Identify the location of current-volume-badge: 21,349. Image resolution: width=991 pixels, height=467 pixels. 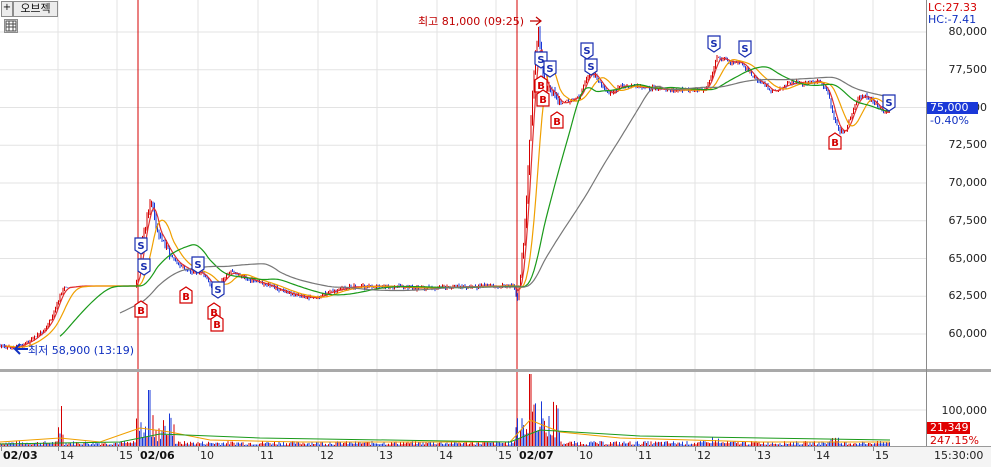
(948, 428).